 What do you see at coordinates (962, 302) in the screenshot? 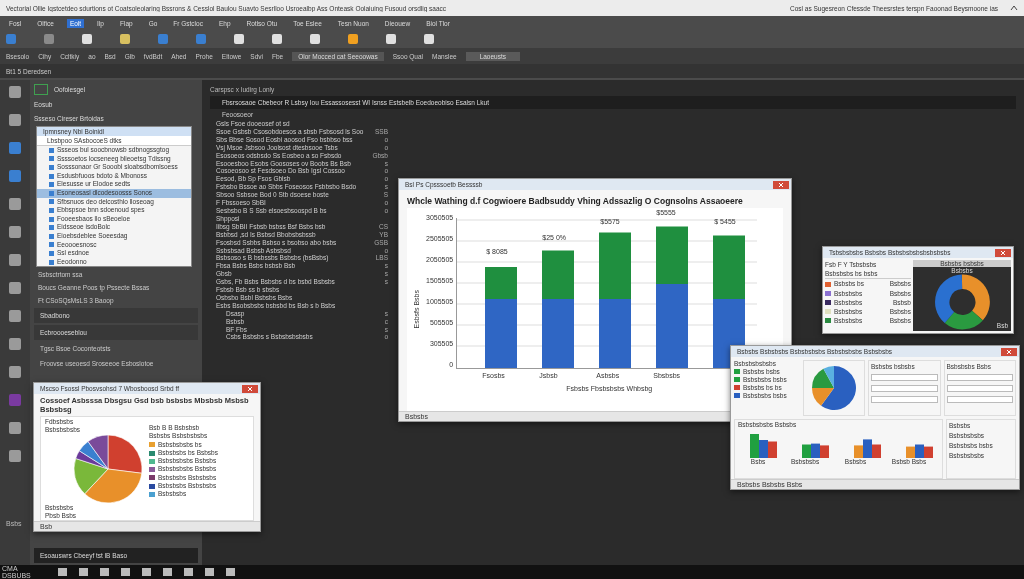
I see `donut-chart-drawing` at bounding box center [962, 302].